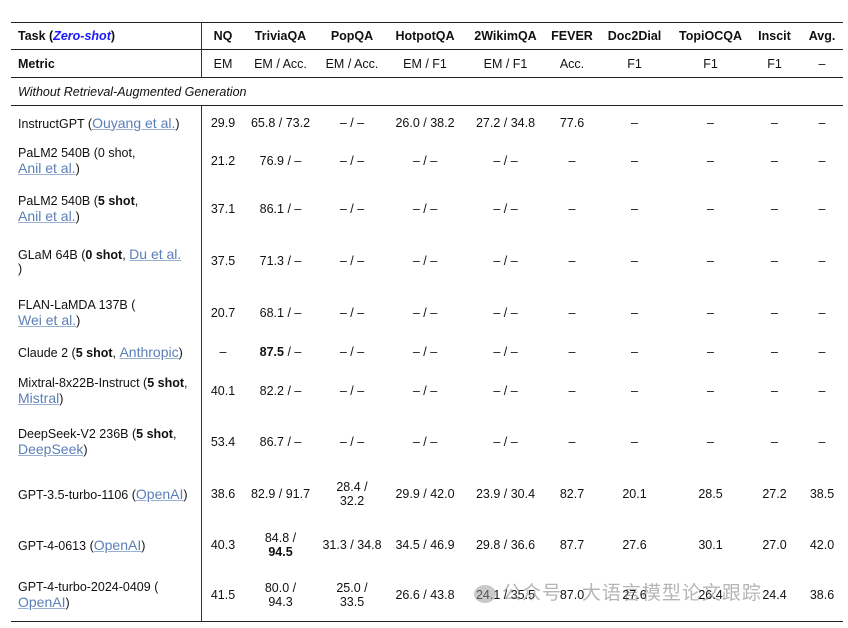  Describe the element at coordinates (155, 254) in the screenshot. I see `citation-link: Du et al.` at that location.